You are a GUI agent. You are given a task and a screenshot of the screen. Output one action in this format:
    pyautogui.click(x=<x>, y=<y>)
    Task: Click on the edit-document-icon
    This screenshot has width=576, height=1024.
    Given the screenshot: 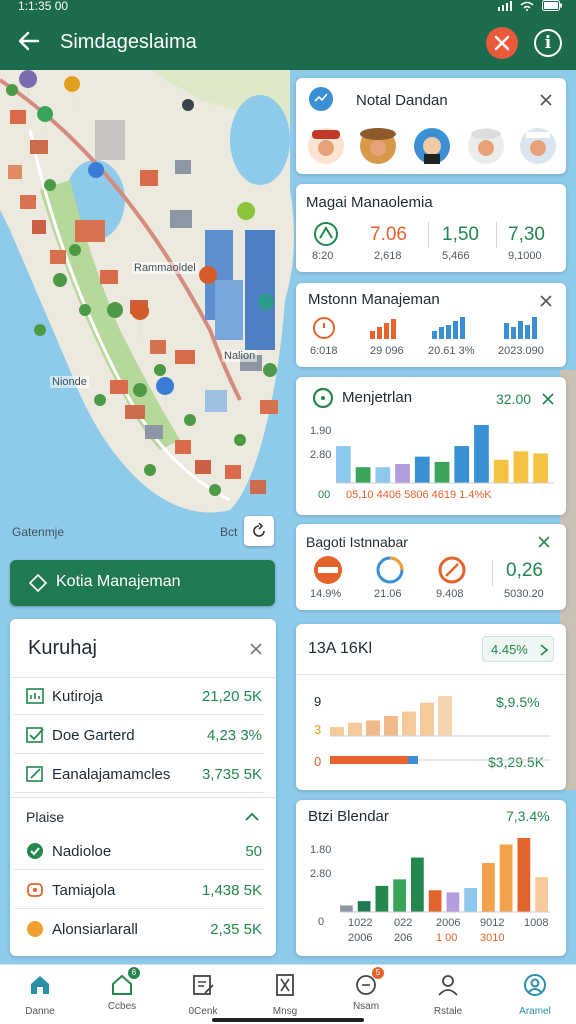 What is the action you would take?
    pyautogui.click(x=203, y=985)
    